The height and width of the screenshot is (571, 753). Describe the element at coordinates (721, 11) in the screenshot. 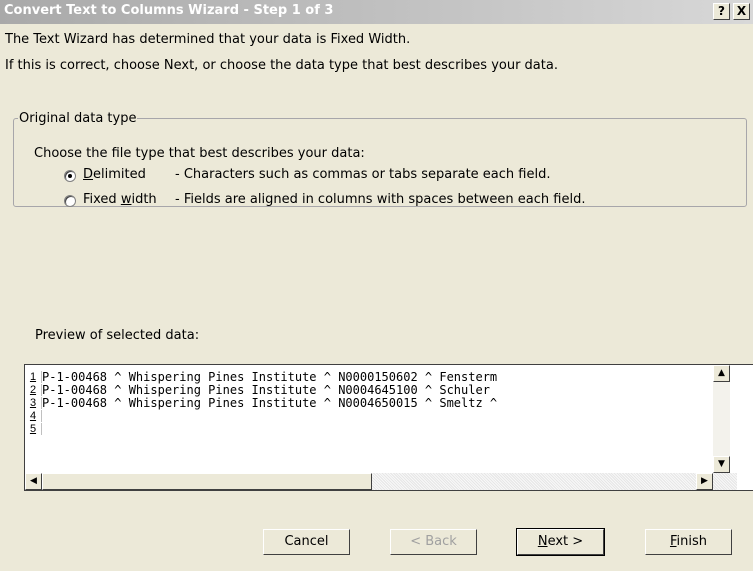

I see `help-button: ?` at that location.